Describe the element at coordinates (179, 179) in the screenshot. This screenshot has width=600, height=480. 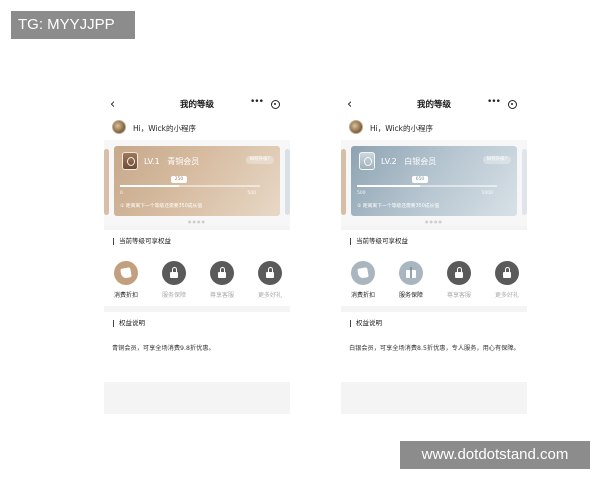
I see `progress-value-tip: 250` at that location.